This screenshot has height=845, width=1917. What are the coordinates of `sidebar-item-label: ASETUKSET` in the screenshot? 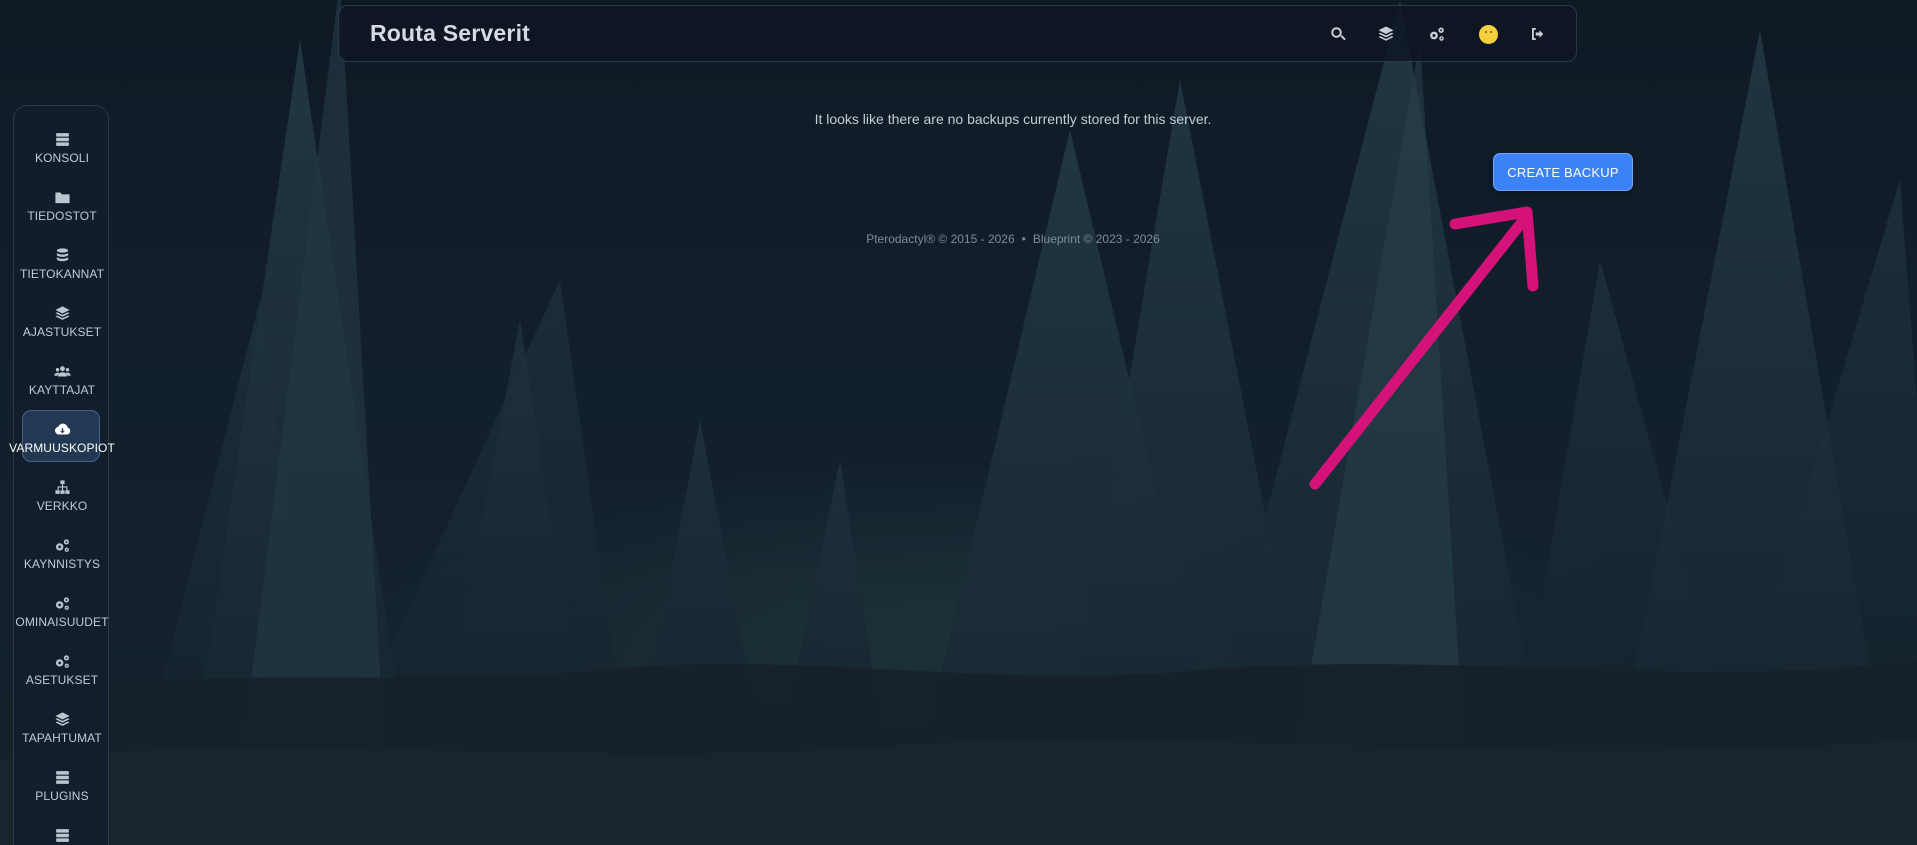 It's located at (62, 680).